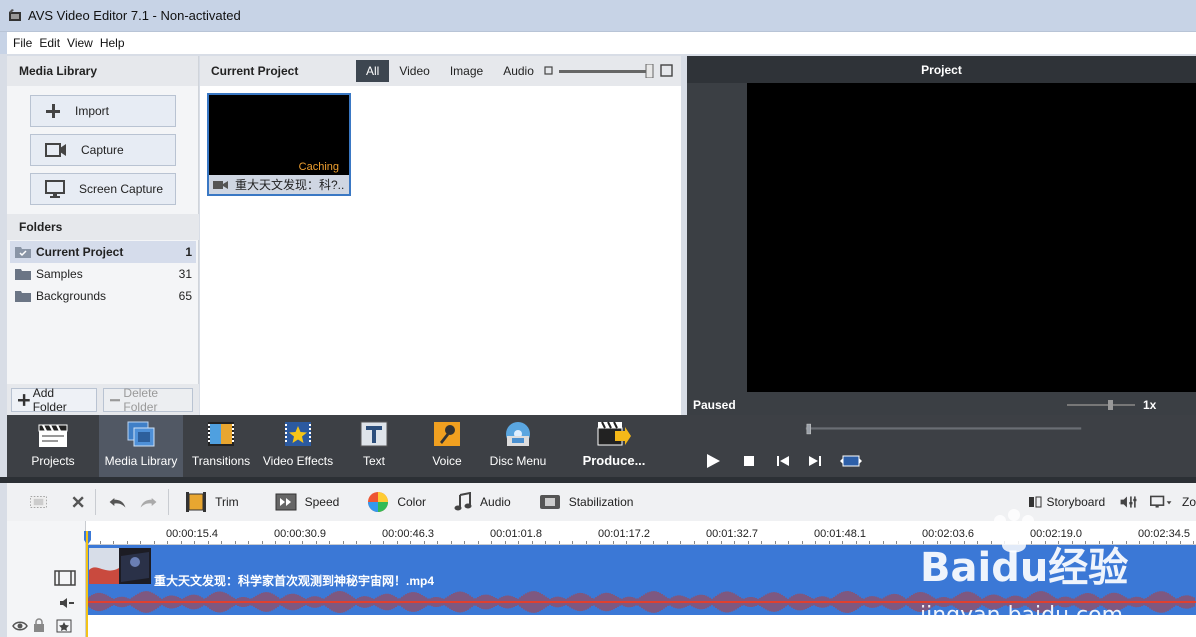  I want to click on stop-icon, so click(749, 461).